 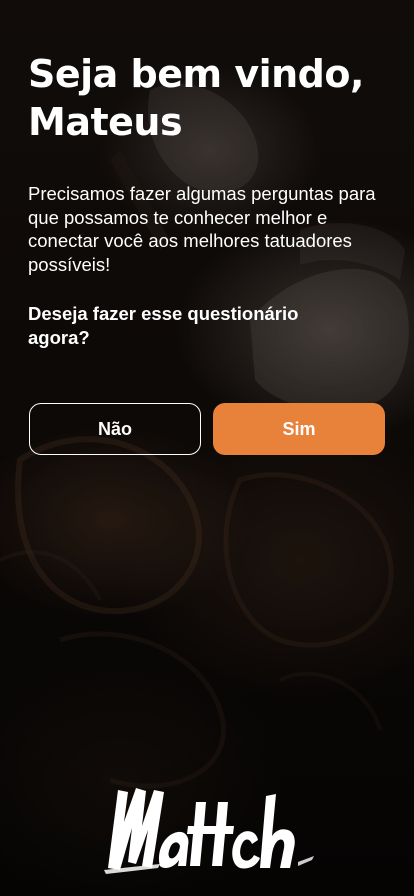 I want to click on no-button: Não, so click(x=115, y=429).